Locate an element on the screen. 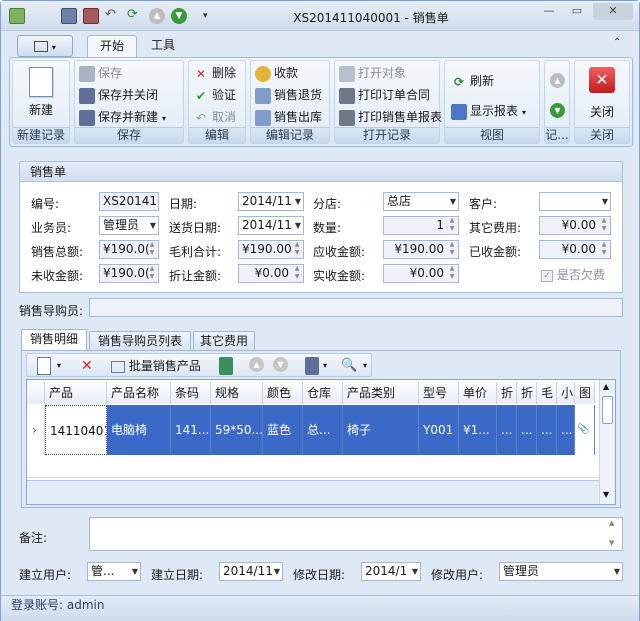 The height and width of the screenshot is (621, 640). move-up-icon: ▲ is located at coordinates (256, 364).